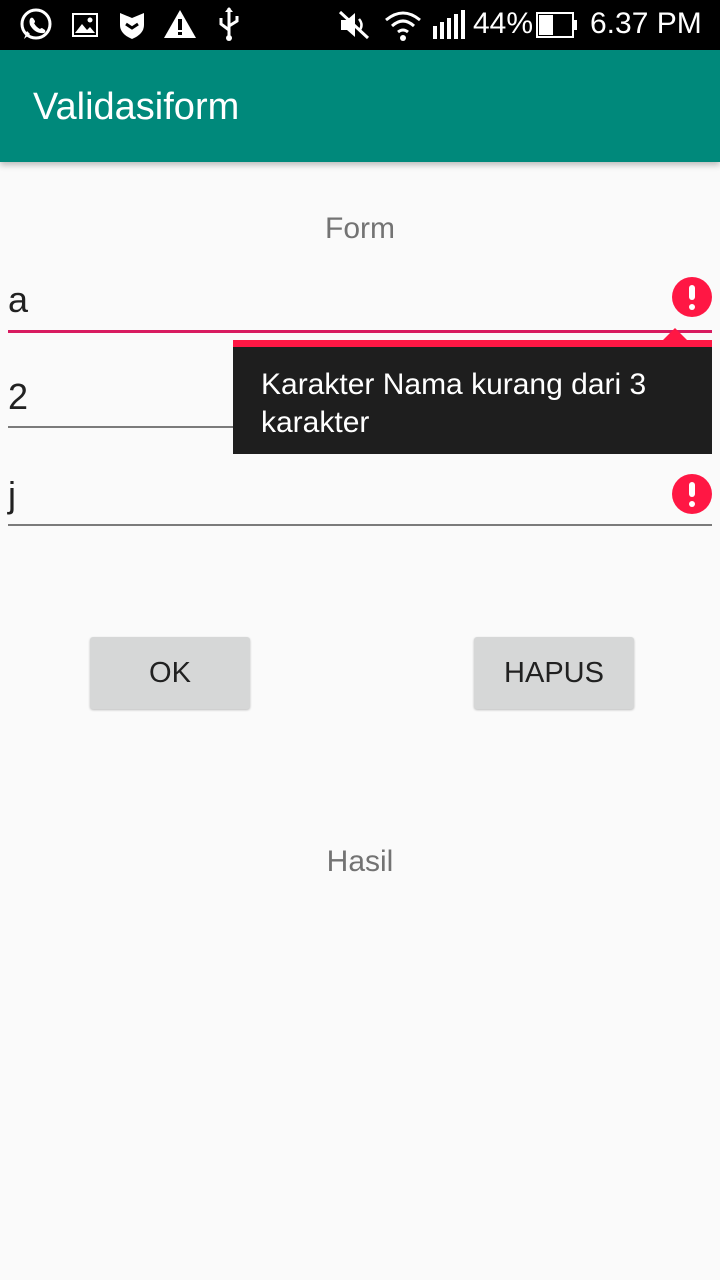  I want to click on wifi-icon, so click(403, 26).